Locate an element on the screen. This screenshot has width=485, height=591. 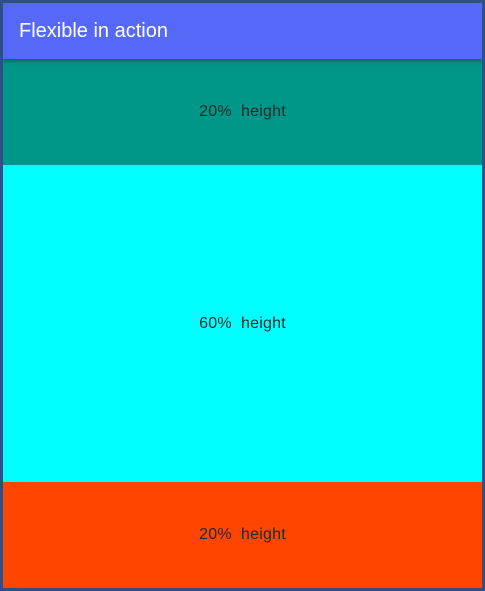
app-bar-title: Flexible in action is located at coordinates (93, 30).